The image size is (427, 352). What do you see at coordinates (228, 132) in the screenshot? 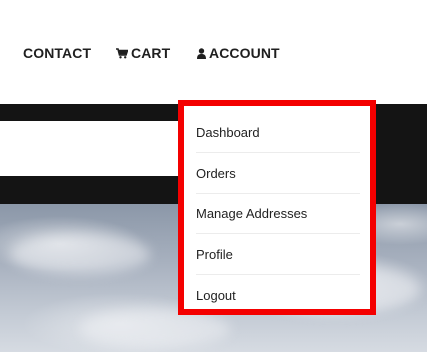
I see `menu-item-label: Dashboard` at bounding box center [228, 132].